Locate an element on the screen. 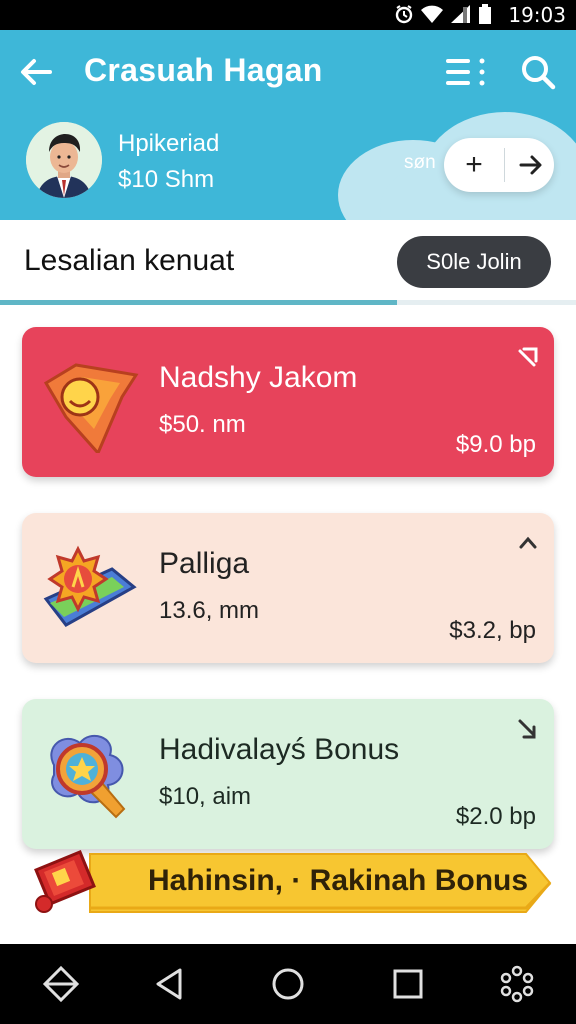 This screenshot has width=576, height=1024. nav-recents-button is located at coordinates (408, 984).